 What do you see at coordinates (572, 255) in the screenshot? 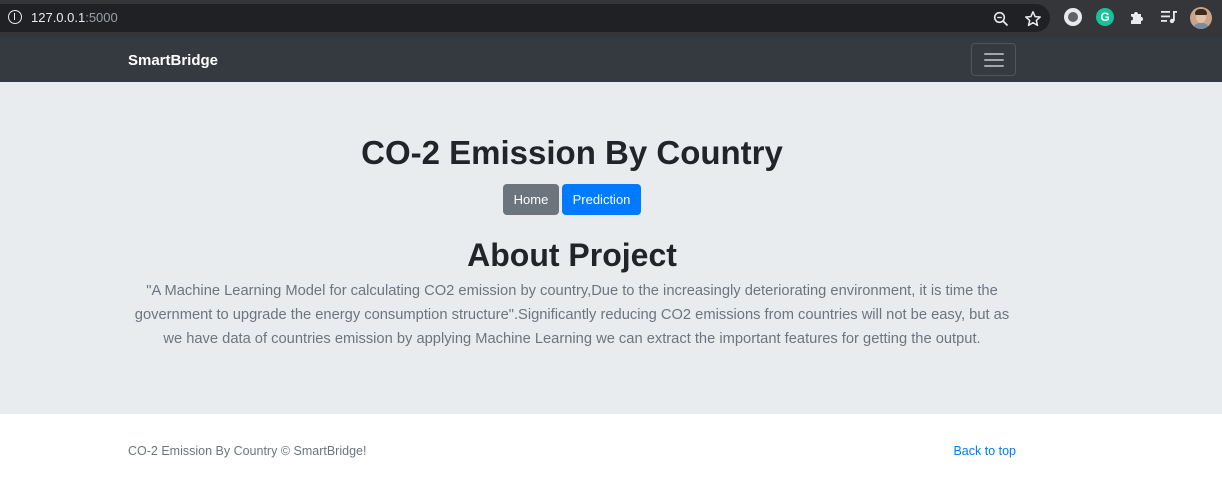
I see `about-title: About Project` at bounding box center [572, 255].